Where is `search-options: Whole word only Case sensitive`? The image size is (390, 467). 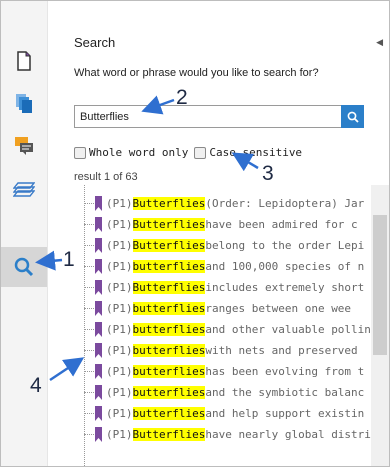
search-options: Whole word only Case sensitive is located at coordinates (191, 152).